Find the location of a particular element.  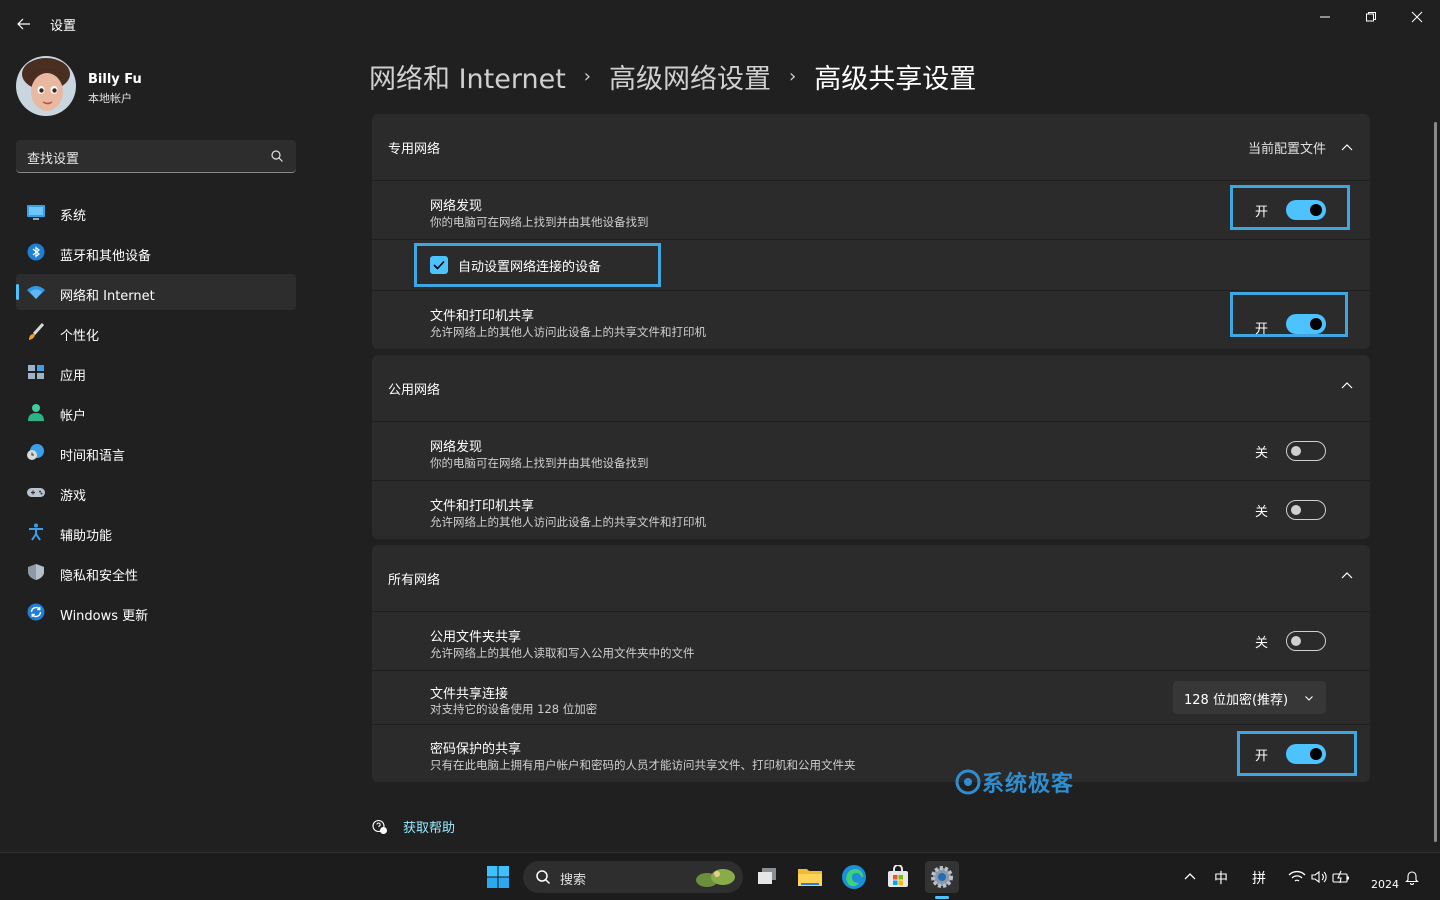

public-file-printer-toggle is located at coordinates (1306, 510).